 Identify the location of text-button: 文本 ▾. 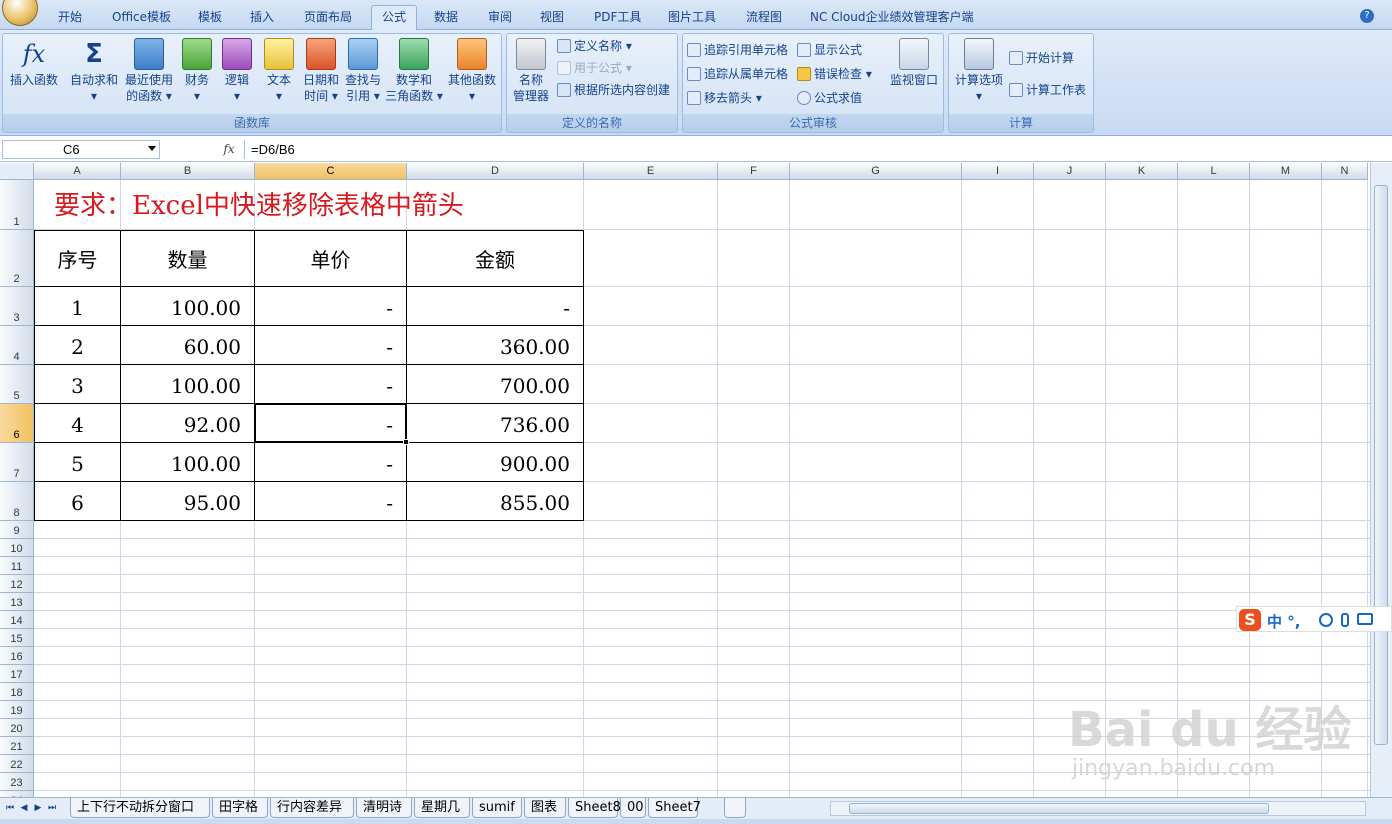
(279, 71).